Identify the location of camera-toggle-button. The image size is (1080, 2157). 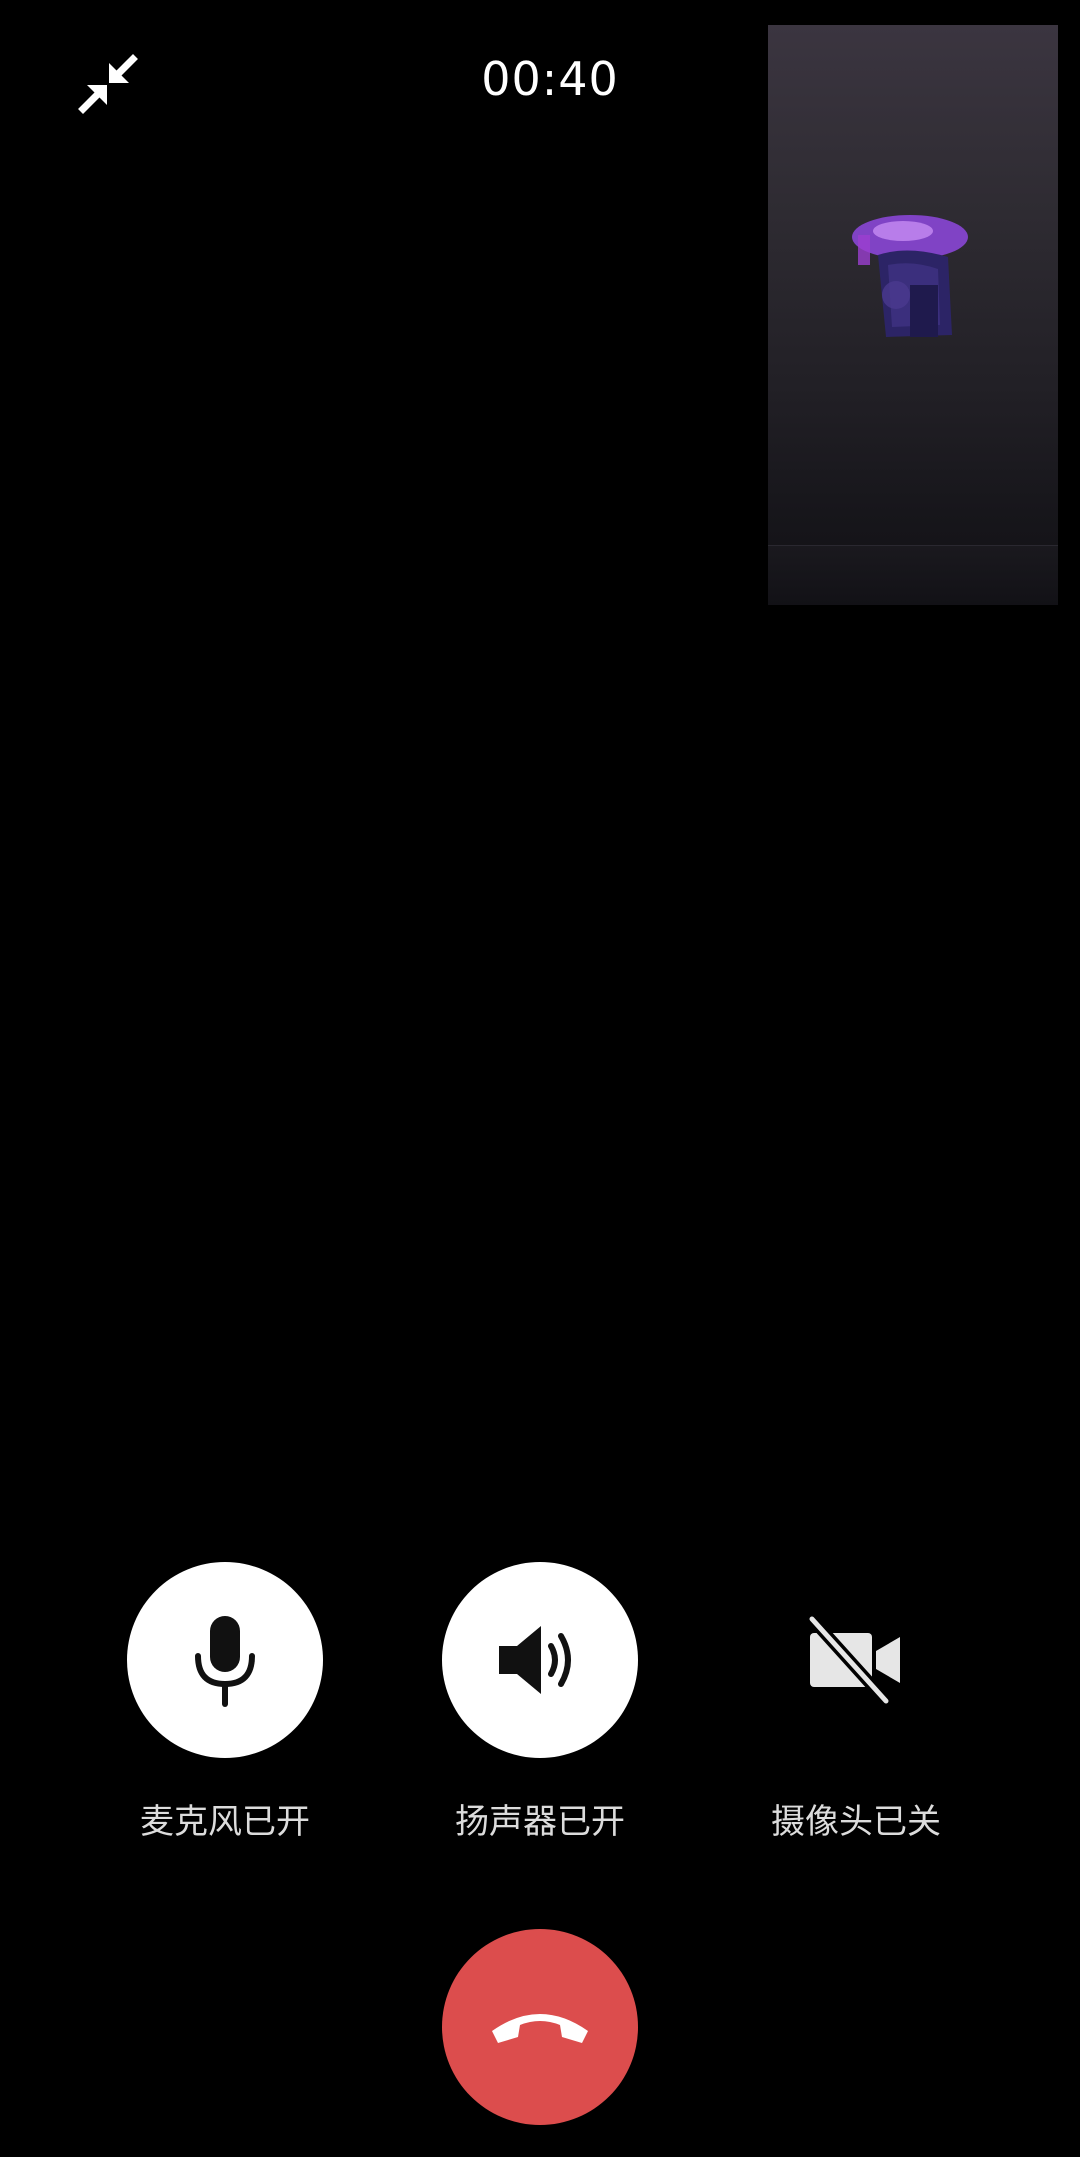
(856, 1660).